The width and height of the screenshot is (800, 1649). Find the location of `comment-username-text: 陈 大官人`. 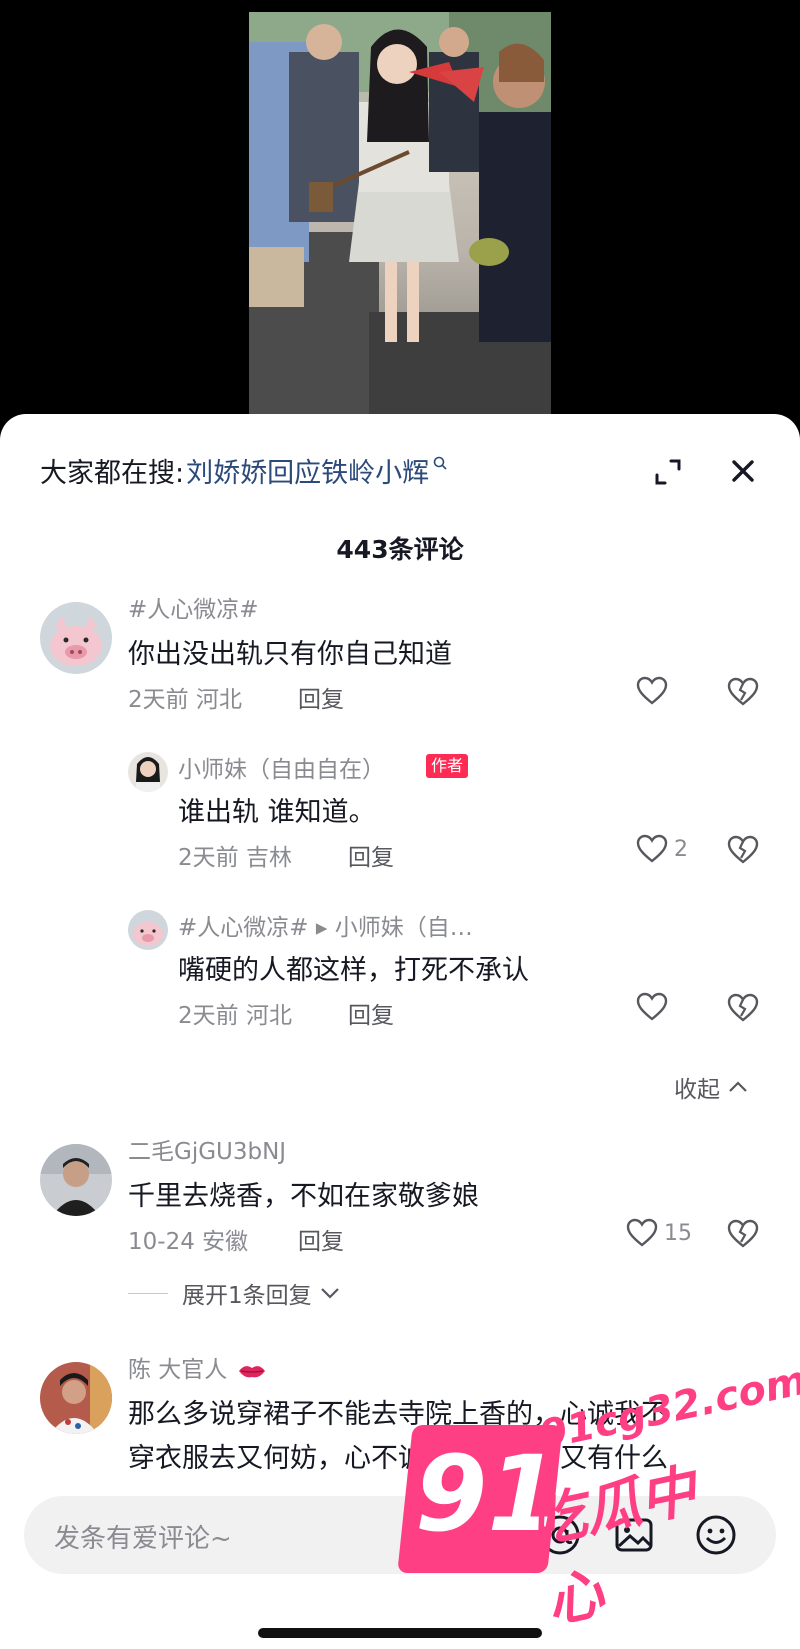

comment-username-text: 陈 大官人 is located at coordinates (178, 1370).